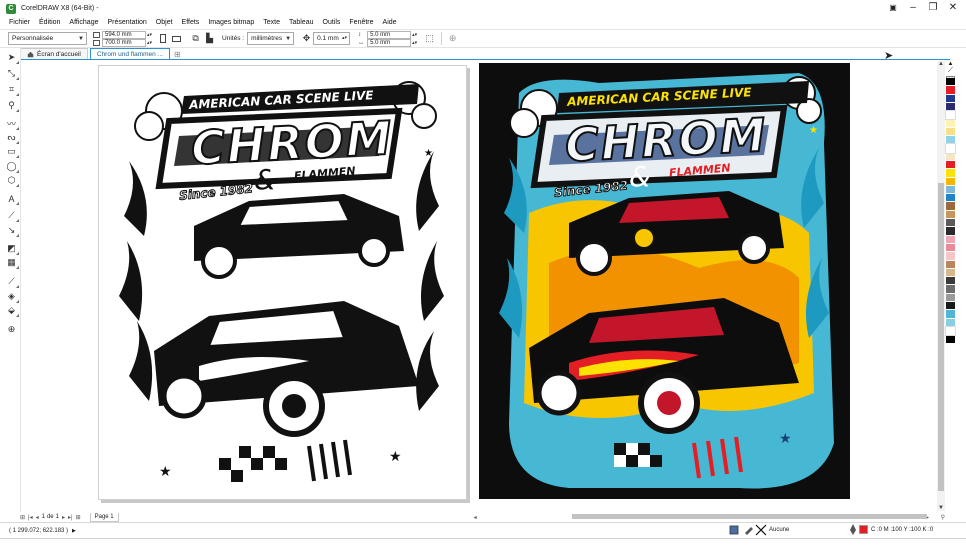 This screenshot has width=966, height=549. What do you see at coordinates (11, 8) in the screenshot?
I see `coreldraw-app-icon: C` at bounding box center [11, 8].